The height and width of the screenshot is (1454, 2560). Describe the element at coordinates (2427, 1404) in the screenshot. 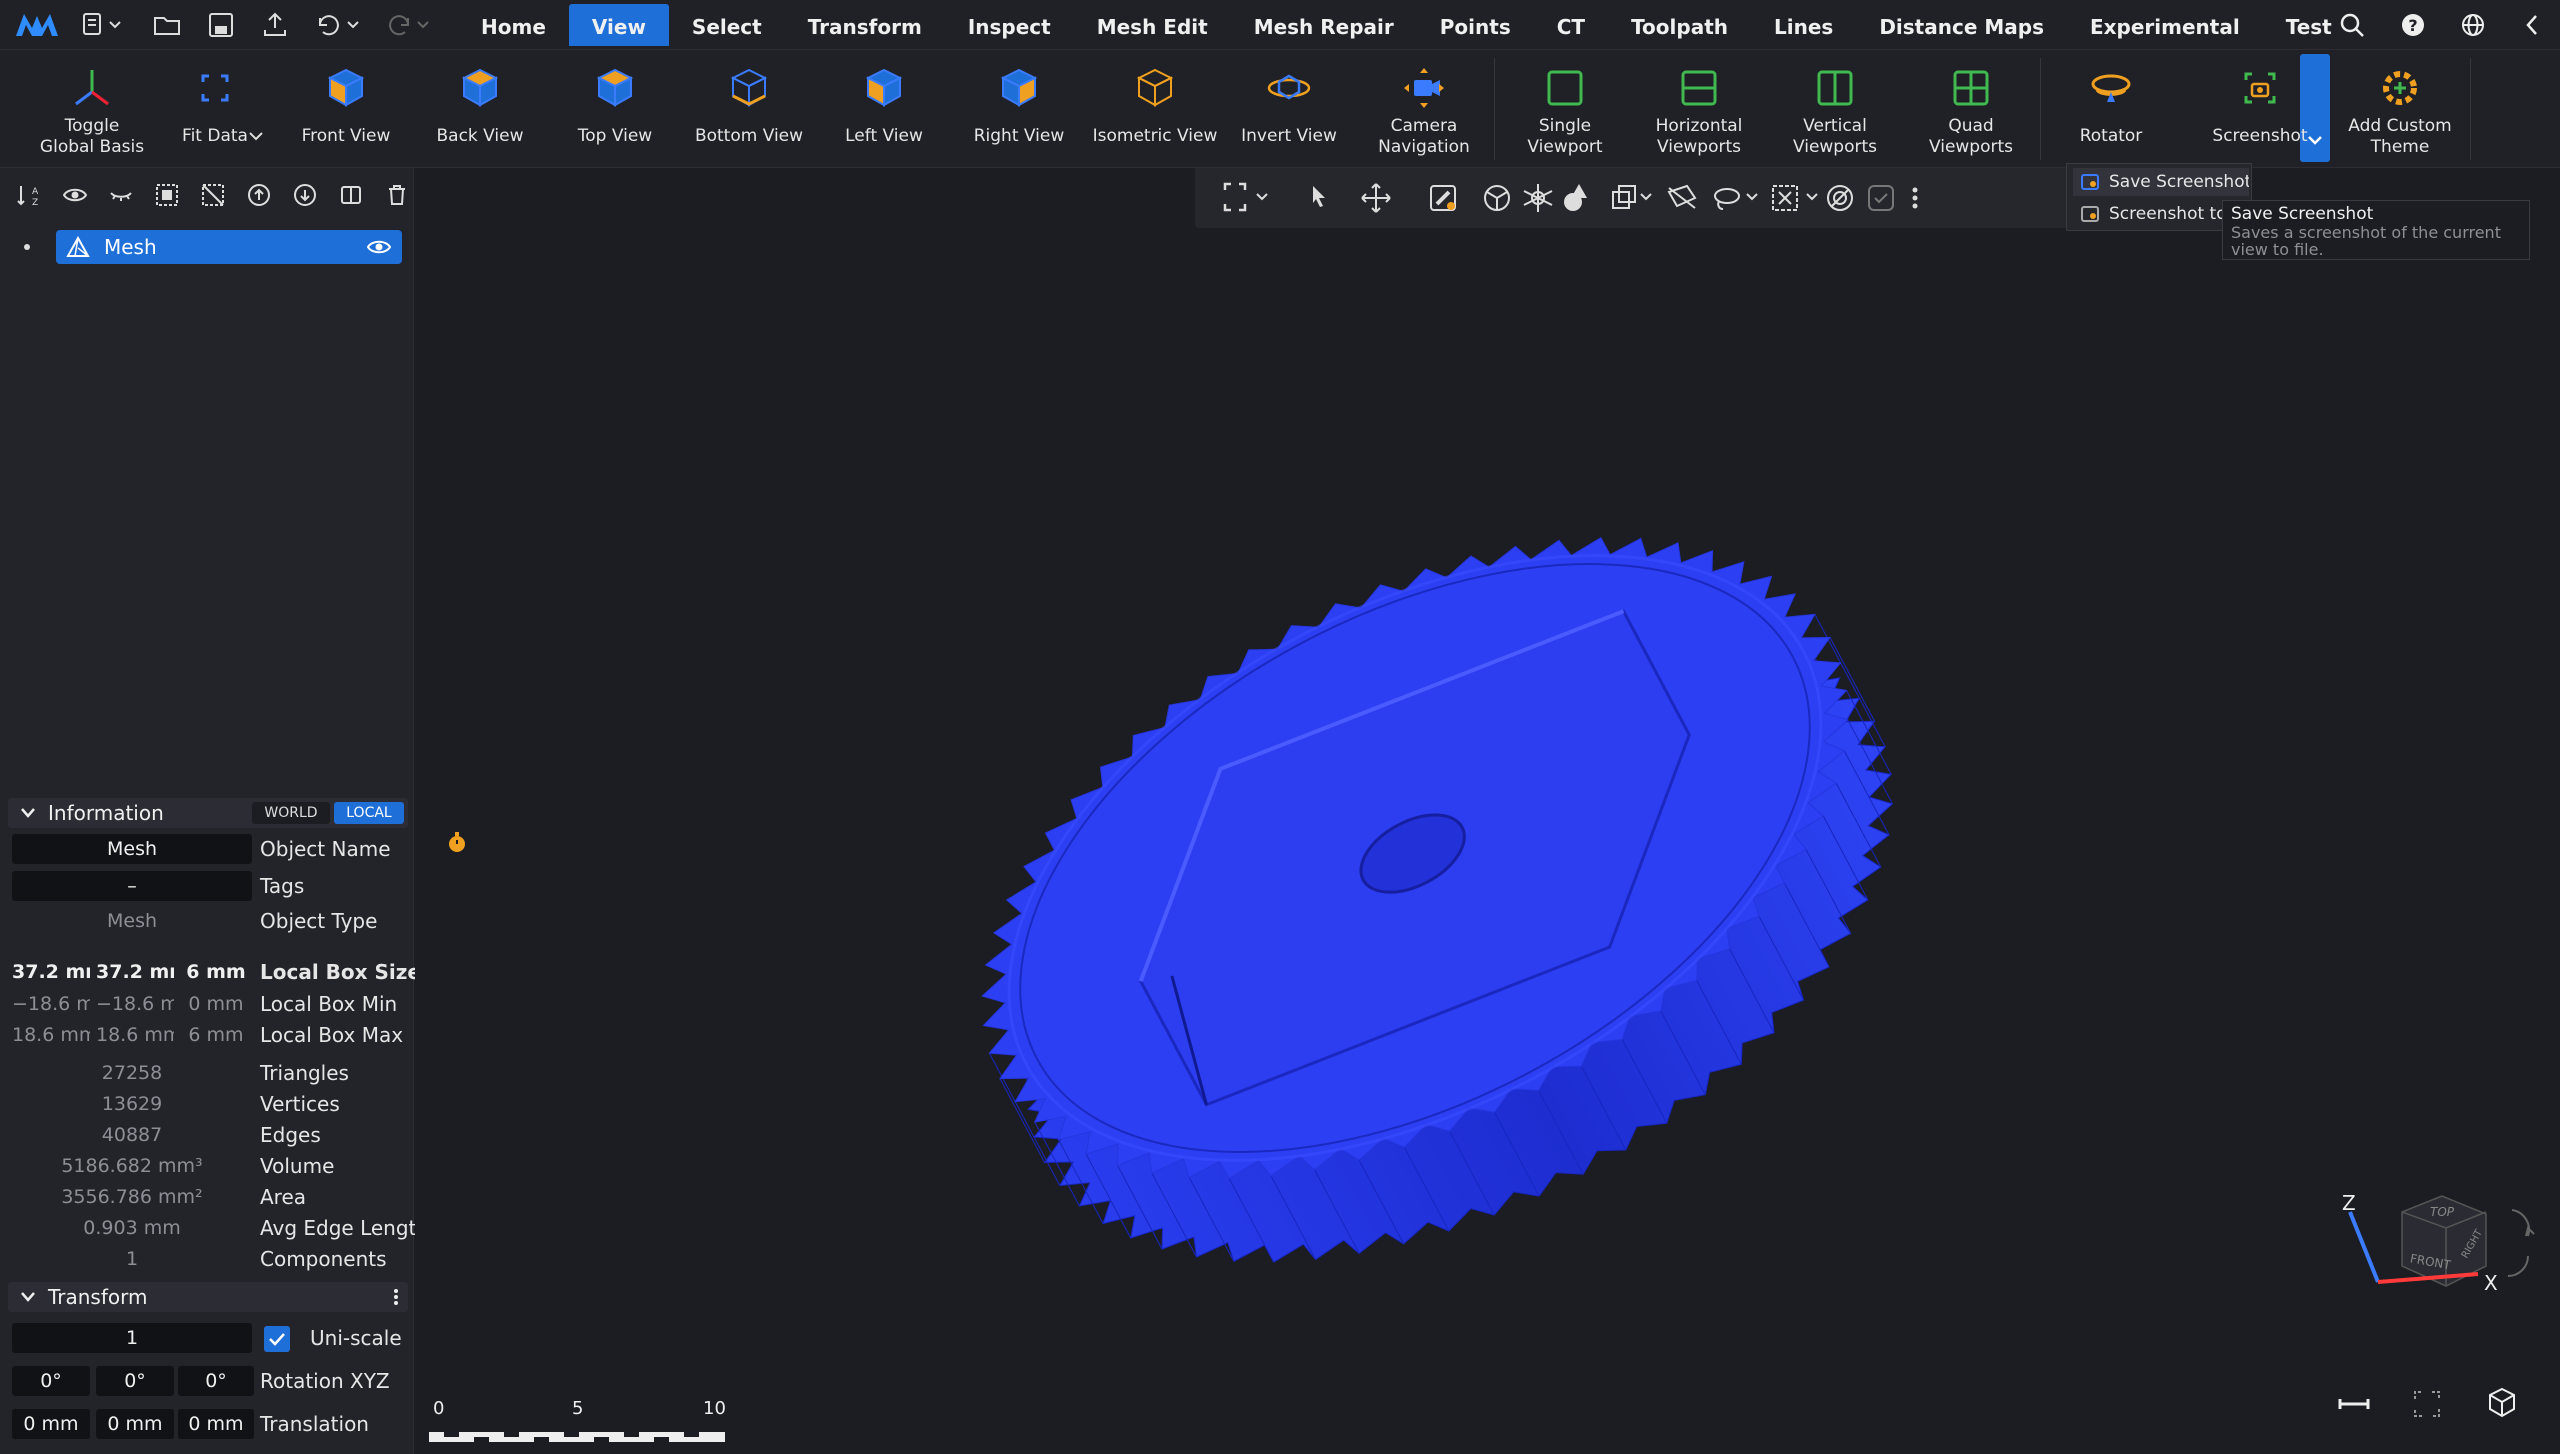

I see `fit-view-icon` at that location.